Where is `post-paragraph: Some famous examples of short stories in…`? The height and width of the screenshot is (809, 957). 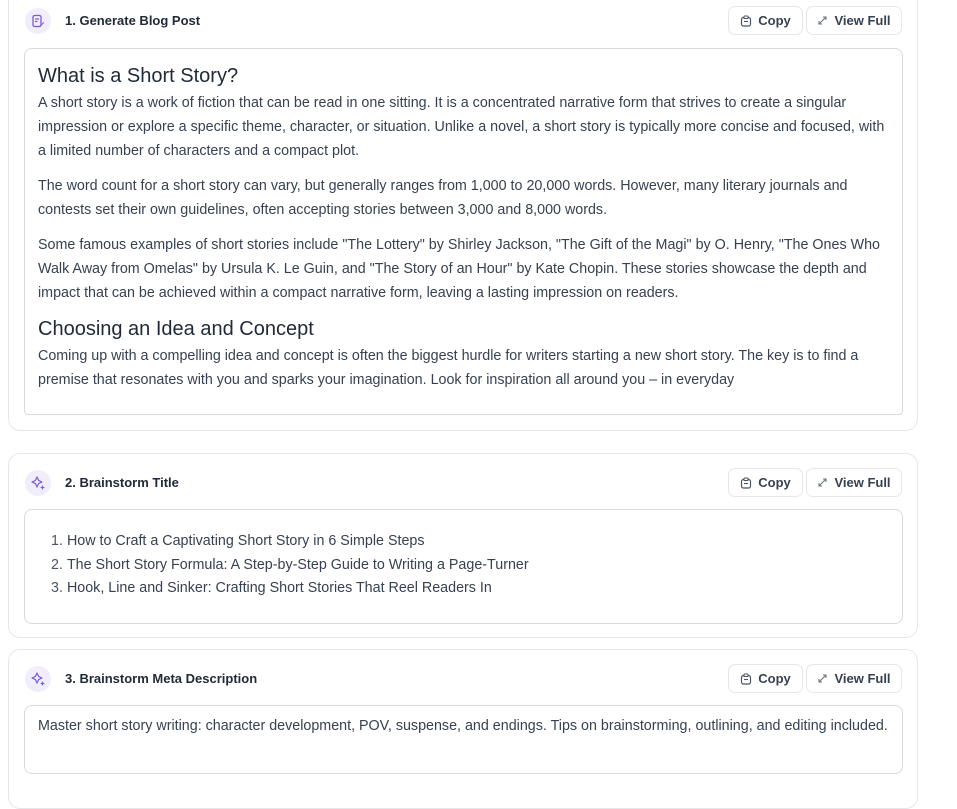
post-paragraph: Some famous examples of short stories in… is located at coordinates (459, 269).